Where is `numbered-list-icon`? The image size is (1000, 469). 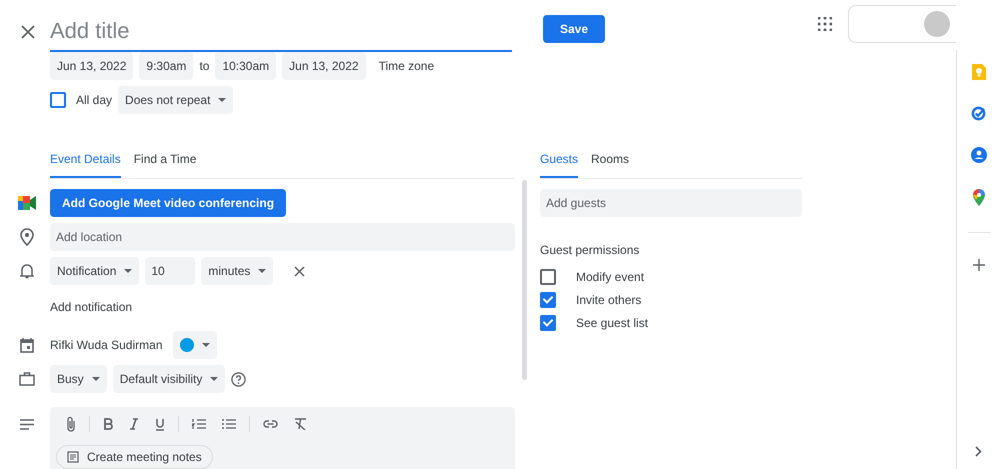
numbered-list-icon is located at coordinates (199, 424).